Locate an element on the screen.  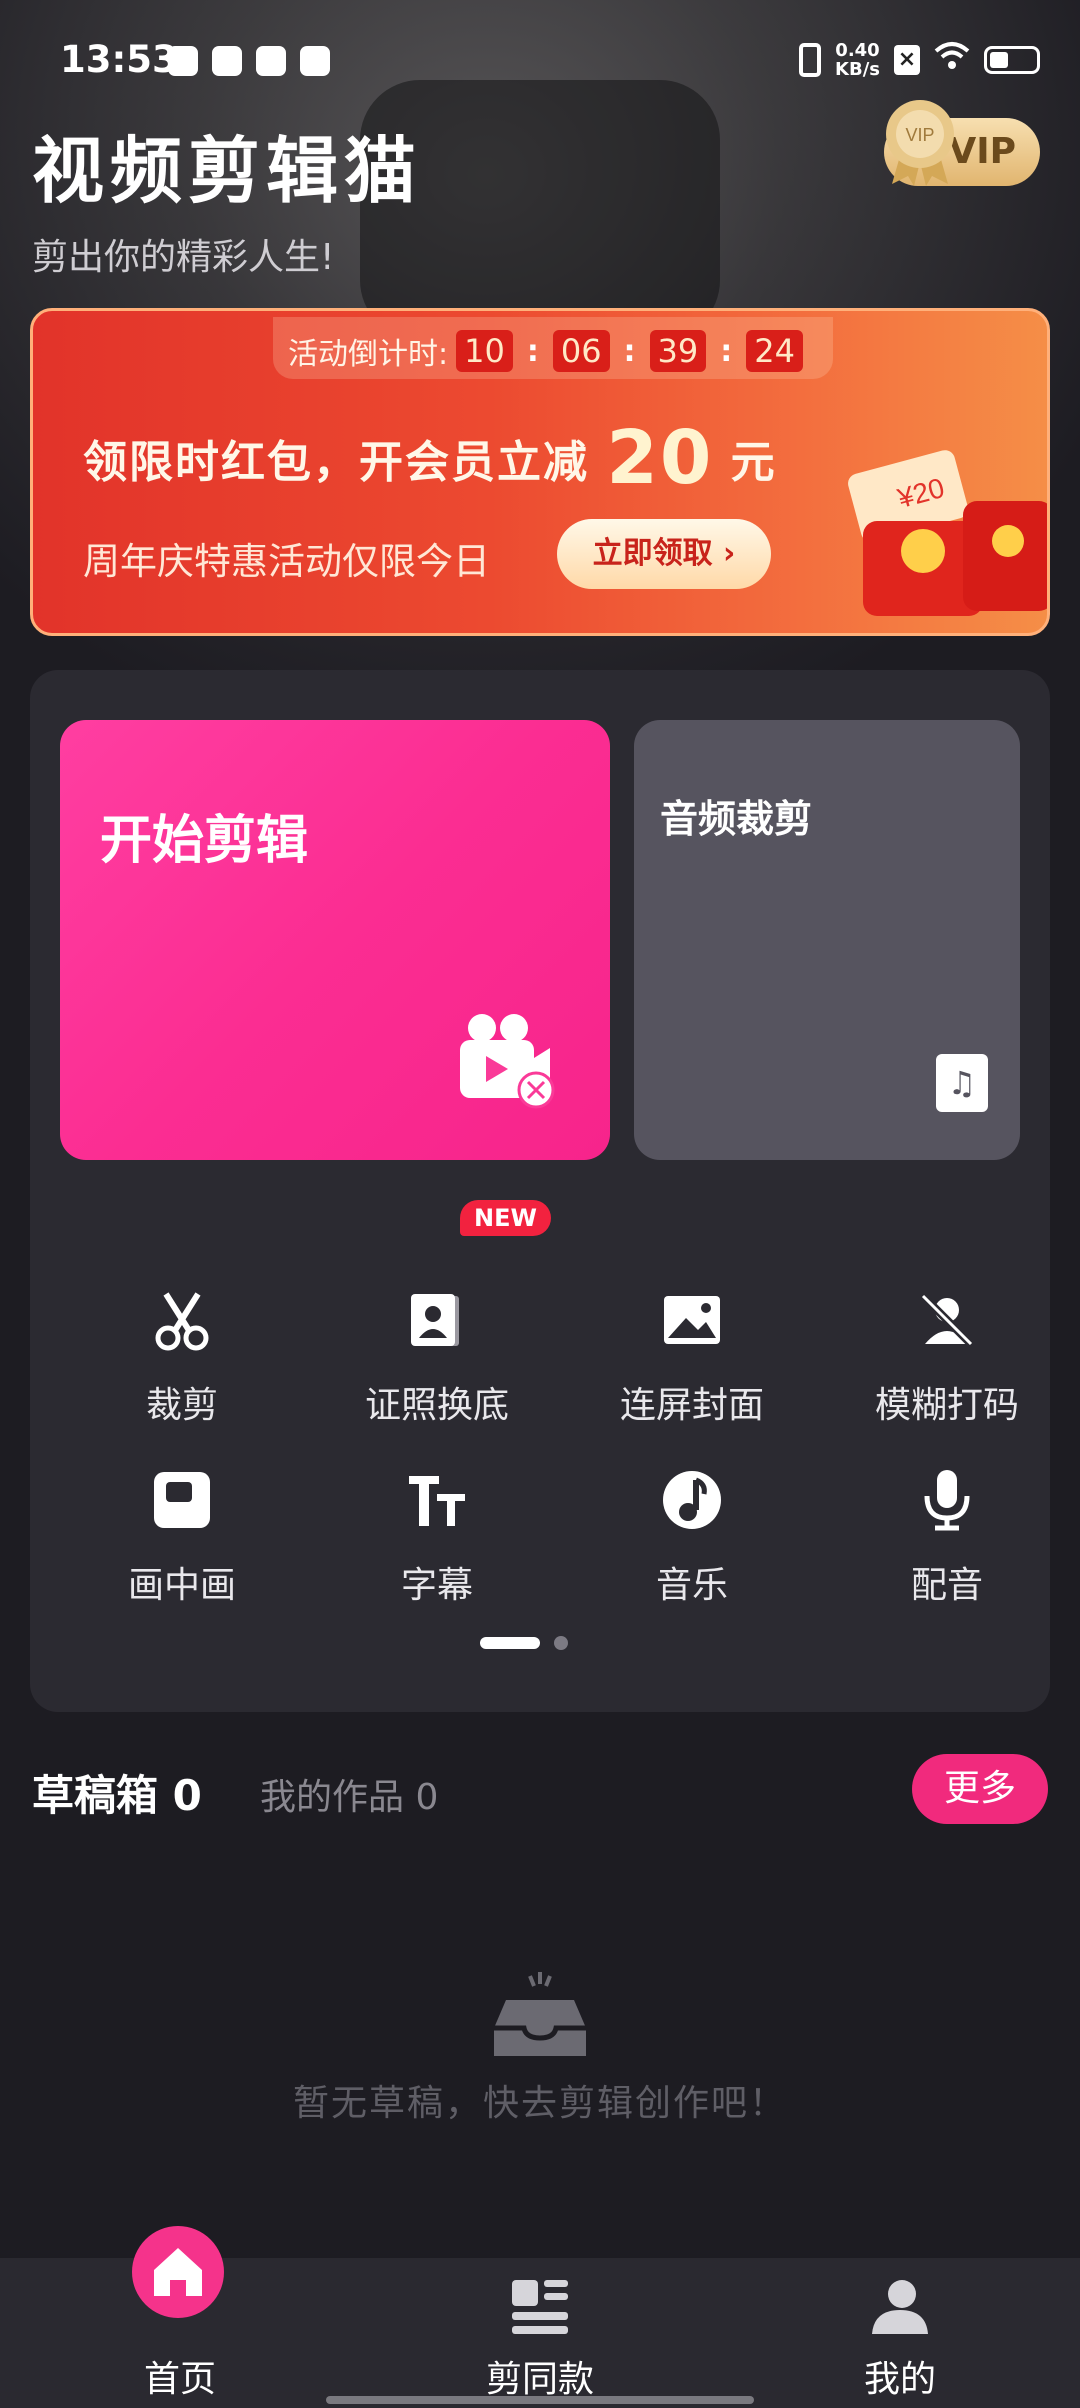
tool-pip: 画中画 is located at coordinates (182, 1538).